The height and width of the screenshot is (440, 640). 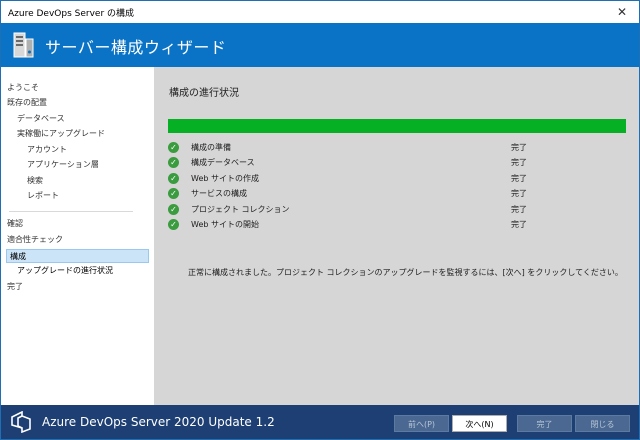 I want to click on finish-button: 完了, so click(x=544, y=423).